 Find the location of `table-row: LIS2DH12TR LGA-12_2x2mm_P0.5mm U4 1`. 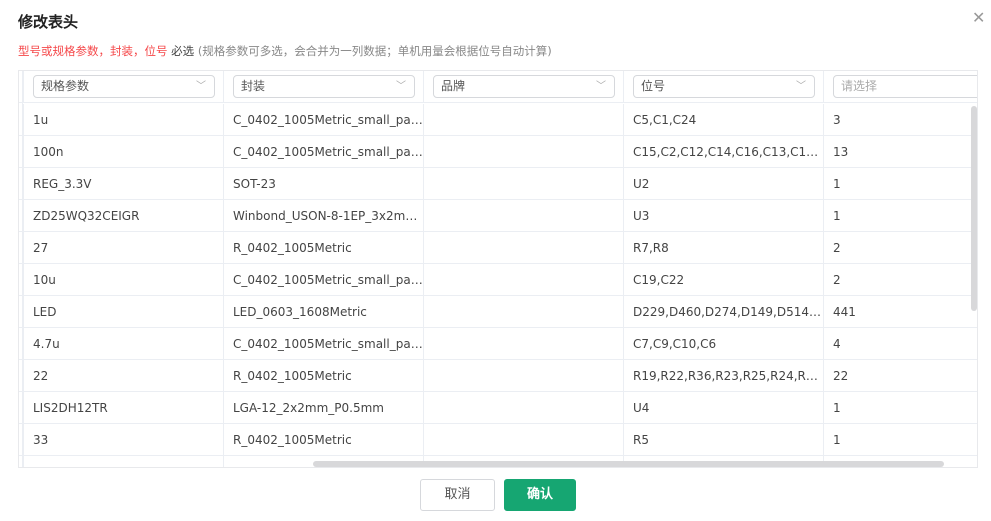

table-row: LIS2DH12TR LGA-12_2x2mm_P0.5mm U4 1 is located at coordinates (498, 408).